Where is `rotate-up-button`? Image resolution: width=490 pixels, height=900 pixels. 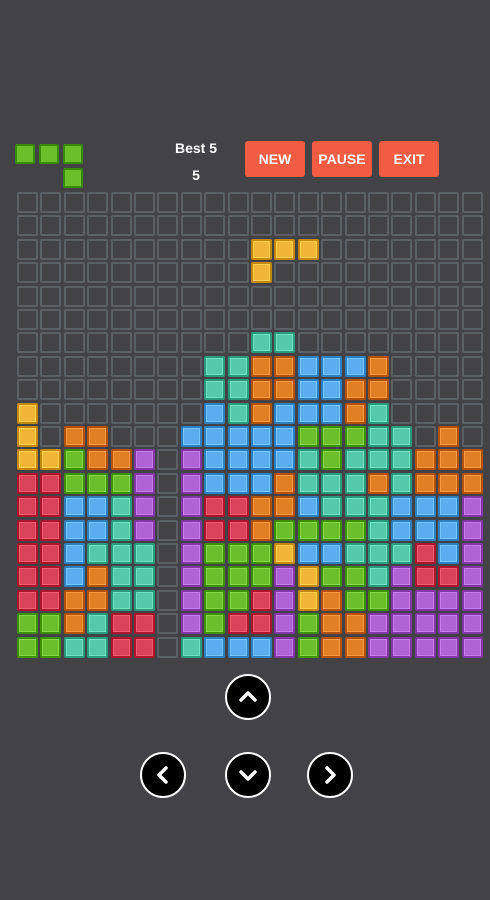
rotate-up-button is located at coordinates (248, 697).